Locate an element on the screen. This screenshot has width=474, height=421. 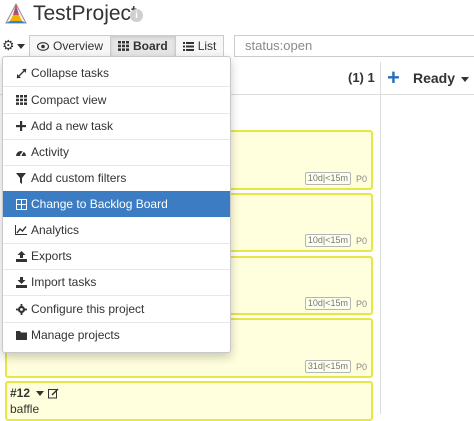
list-view-button: List is located at coordinates (199, 46).